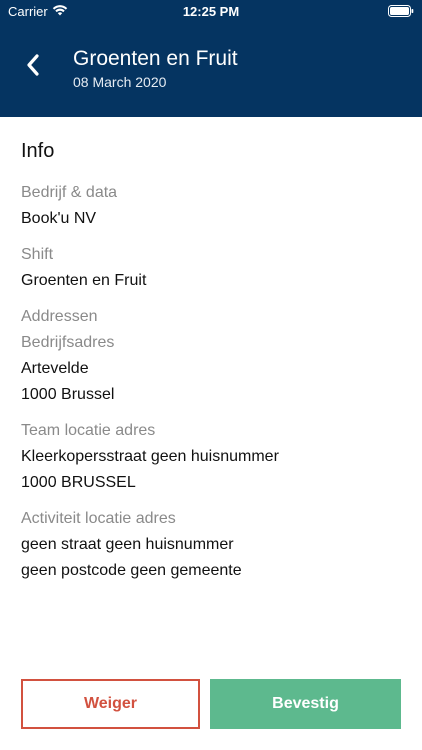  I want to click on team-location-line2: 1000 BRUSSEL, so click(78, 482).